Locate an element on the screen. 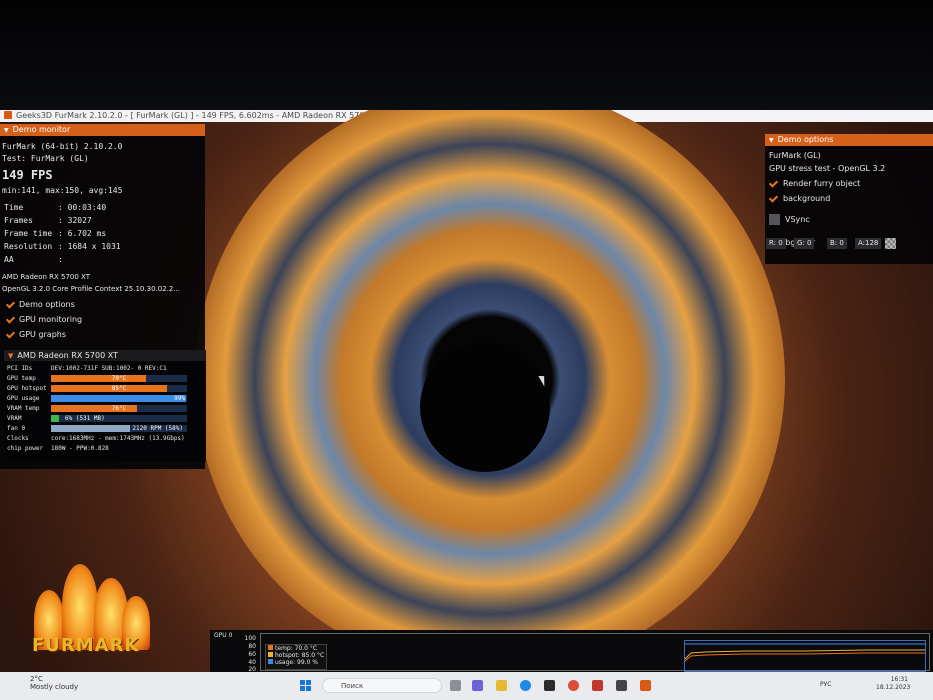 The image size is (933, 700). legend-label: usage: 99.0 % is located at coordinates (297, 662).